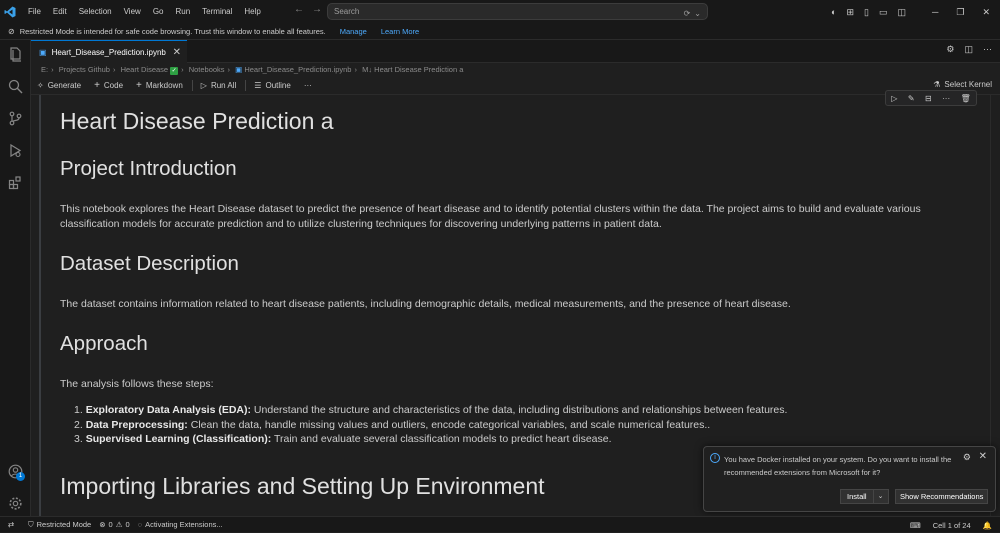 The height and width of the screenshot is (533, 1000). What do you see at coordinates (217, 12) in the screenshot?
I see `menu-terminal: Terminal` at bounding box center [217, 12].